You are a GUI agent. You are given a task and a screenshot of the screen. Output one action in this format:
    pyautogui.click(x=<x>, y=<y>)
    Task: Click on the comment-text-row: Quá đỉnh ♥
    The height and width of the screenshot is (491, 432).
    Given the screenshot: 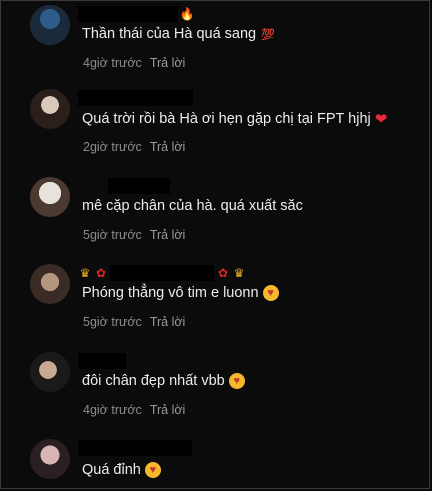 What is the action you would take?
    pyautogui.click(x=121, y=470)
    